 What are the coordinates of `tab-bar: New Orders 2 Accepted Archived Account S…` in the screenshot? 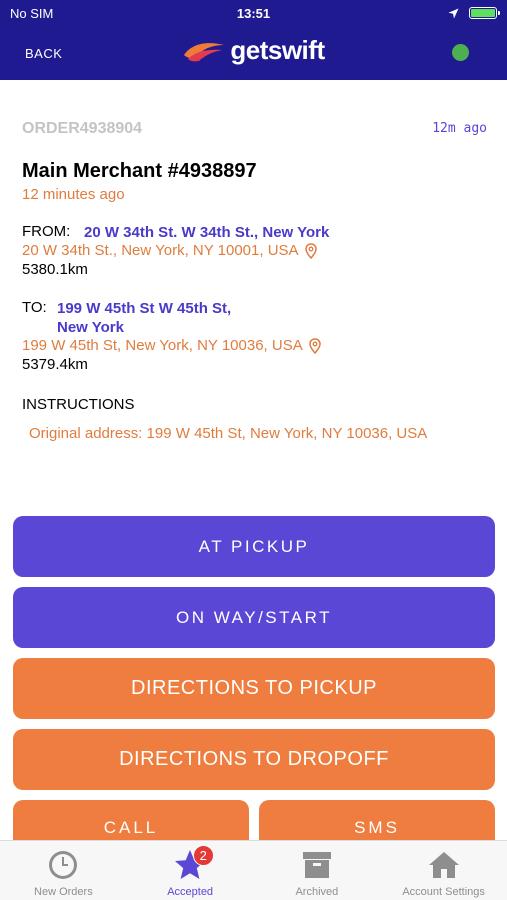 It's located at (253, 870).